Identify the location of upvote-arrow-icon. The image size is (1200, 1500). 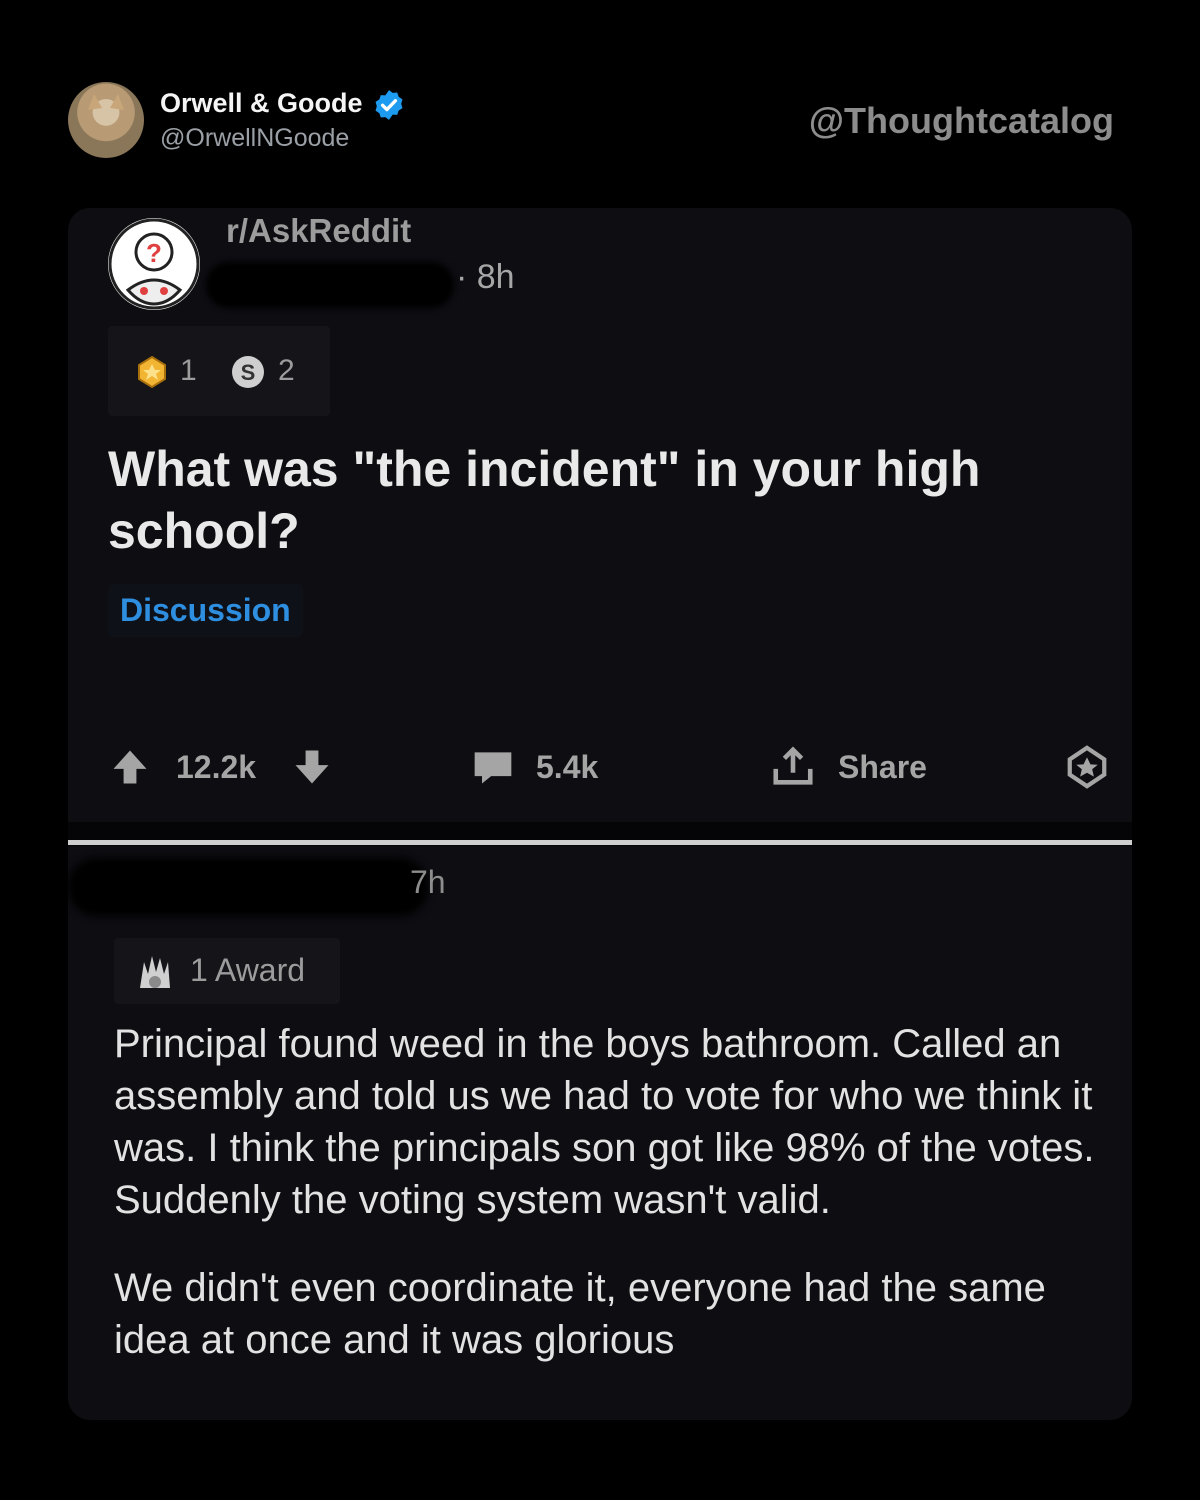
(130, 767).